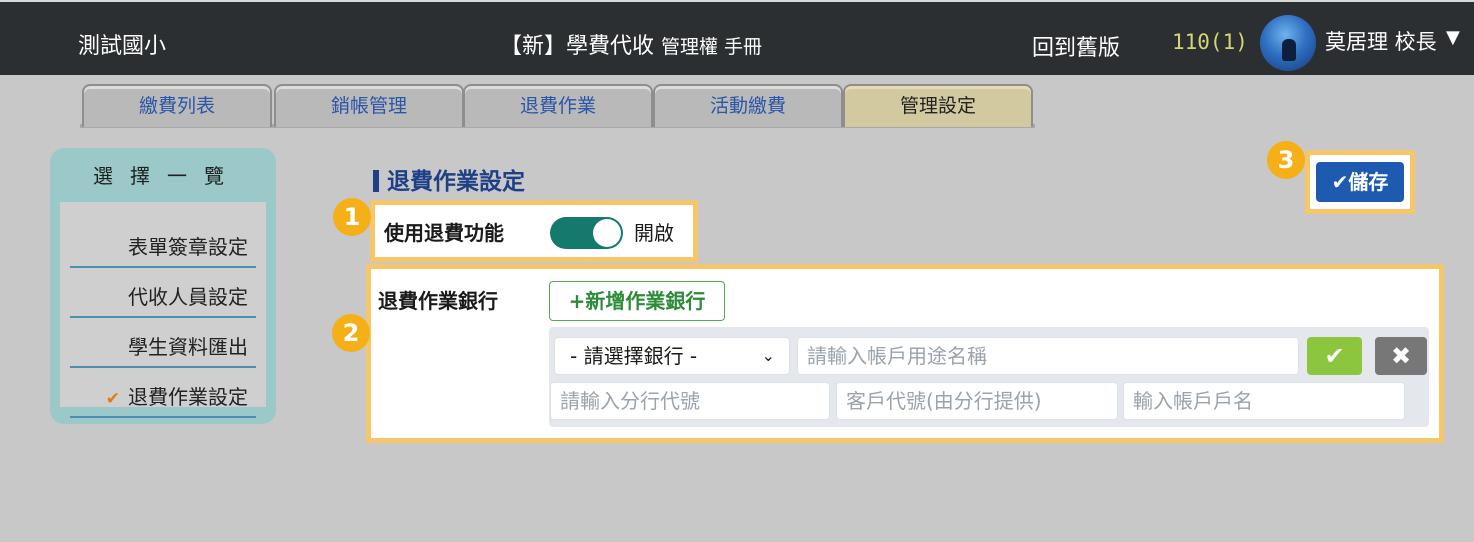 Image resolution: width=1474 pixels, height=542 pixels. I want to click on app-title-main: 【新】學費代收, so click(577, 46).